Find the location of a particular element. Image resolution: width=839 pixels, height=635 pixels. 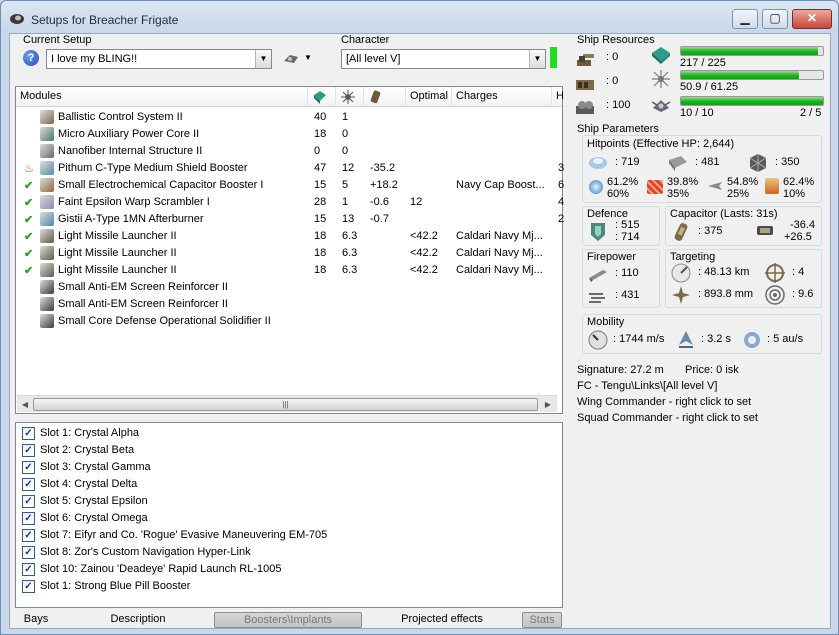

tab-bays: Bays is located at coordinates (36, 620).